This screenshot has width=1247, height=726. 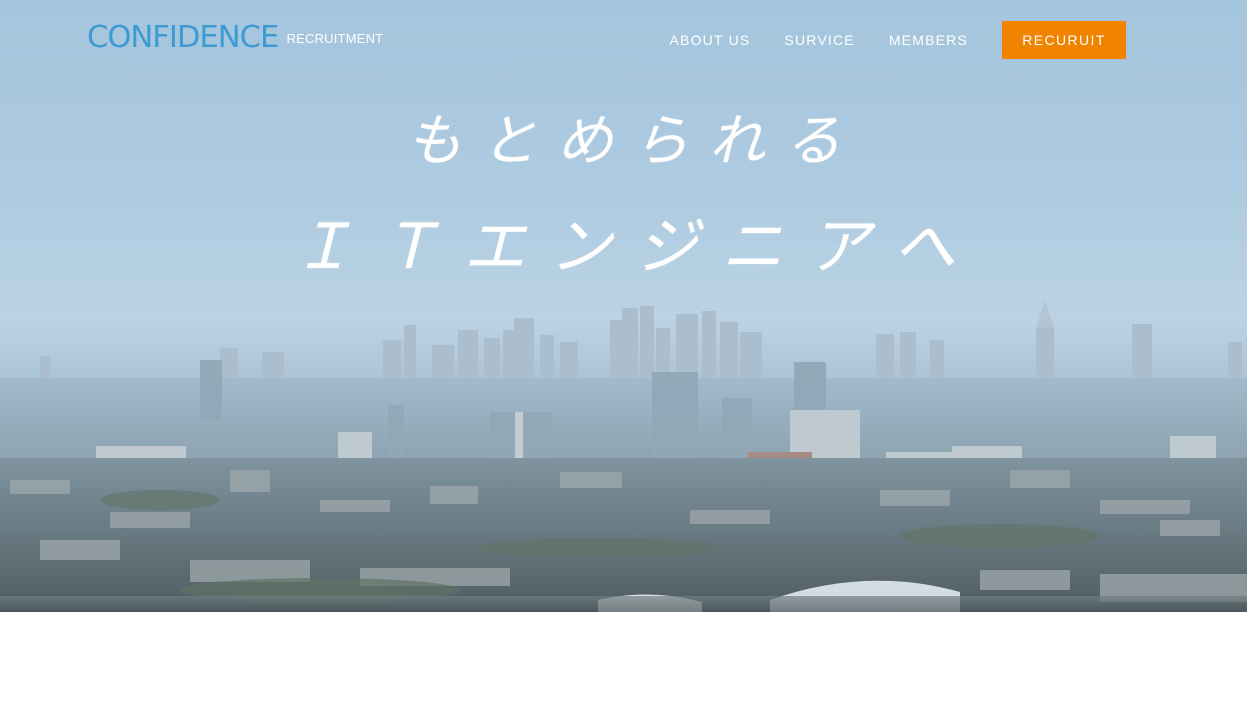 I want to click on recruit-button: RECURUIT, so click(x=1064, y=40).